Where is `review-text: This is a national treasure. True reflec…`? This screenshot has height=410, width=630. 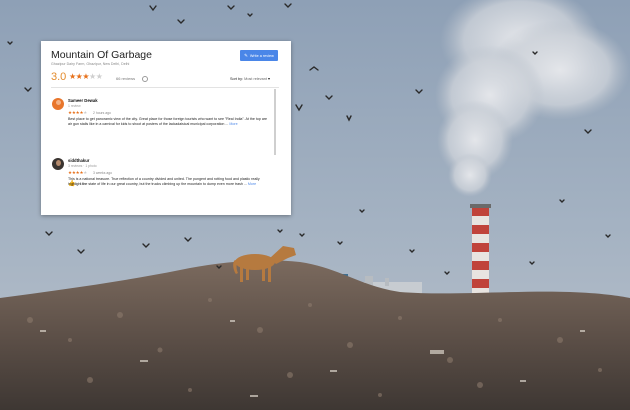
review-text: This is a national treasure. True reflec… is located at coordinates (168, 182).